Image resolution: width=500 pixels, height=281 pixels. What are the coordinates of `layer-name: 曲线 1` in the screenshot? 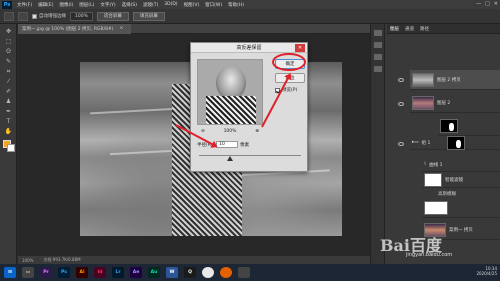 It's located at (436, 165).